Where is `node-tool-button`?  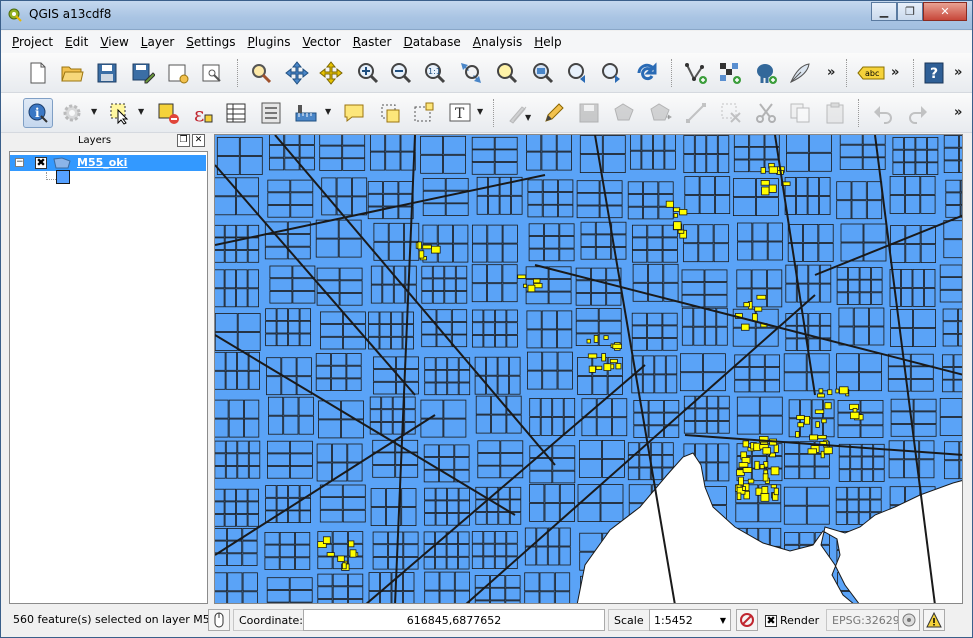
node-tool-button is located at coordinates (696, 113).